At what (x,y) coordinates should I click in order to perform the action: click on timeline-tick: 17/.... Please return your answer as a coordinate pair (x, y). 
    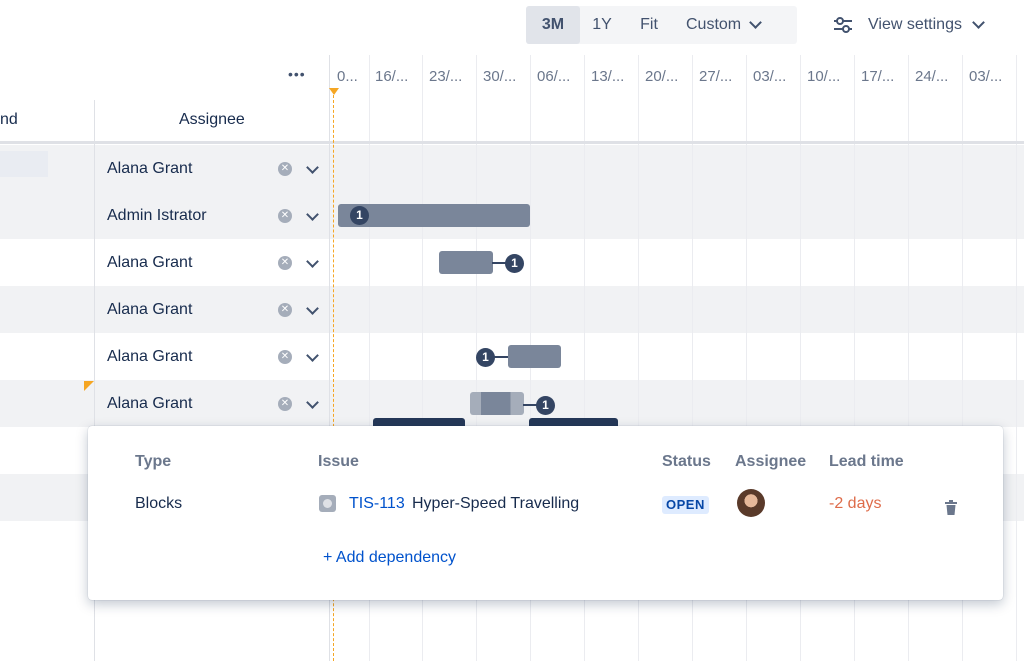
    Looking at the image, I should click on (878, 76).